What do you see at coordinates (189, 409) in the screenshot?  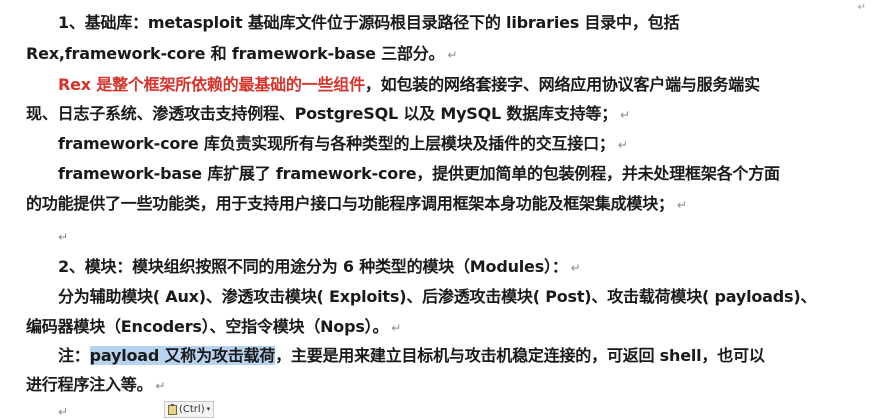 I see `paste-options-button: (Ctrl) ▾` at bounding box center [189, 409].